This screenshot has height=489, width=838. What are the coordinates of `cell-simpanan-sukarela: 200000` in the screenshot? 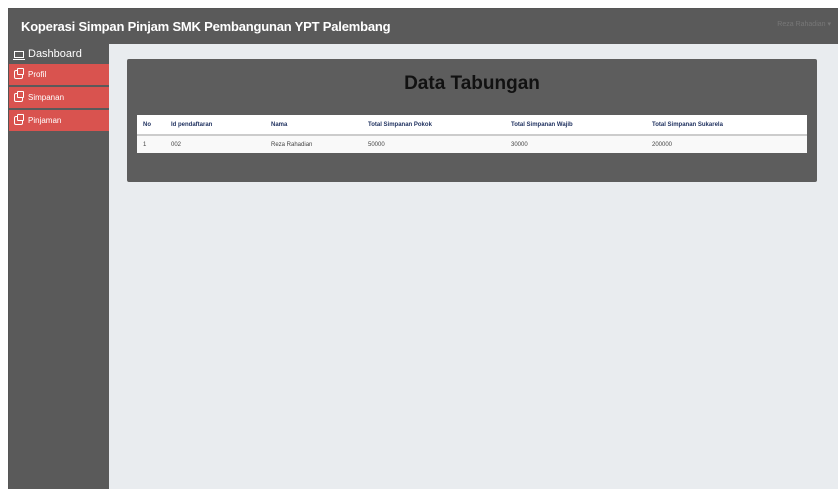 It's located at (726, 144).